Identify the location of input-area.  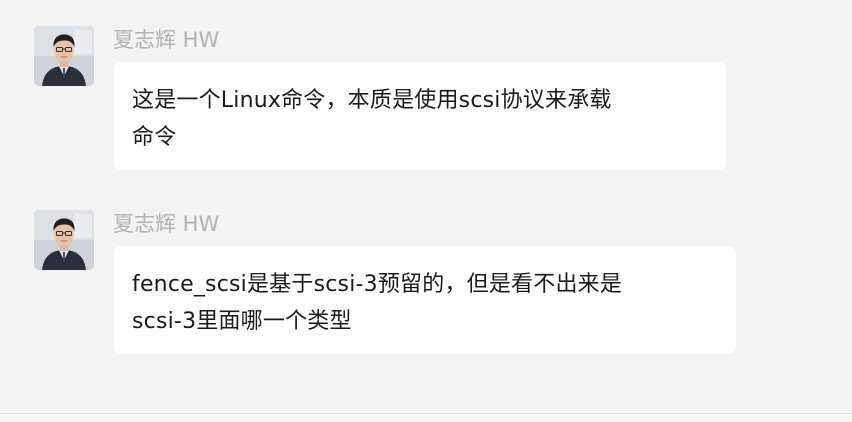
(426, 418).